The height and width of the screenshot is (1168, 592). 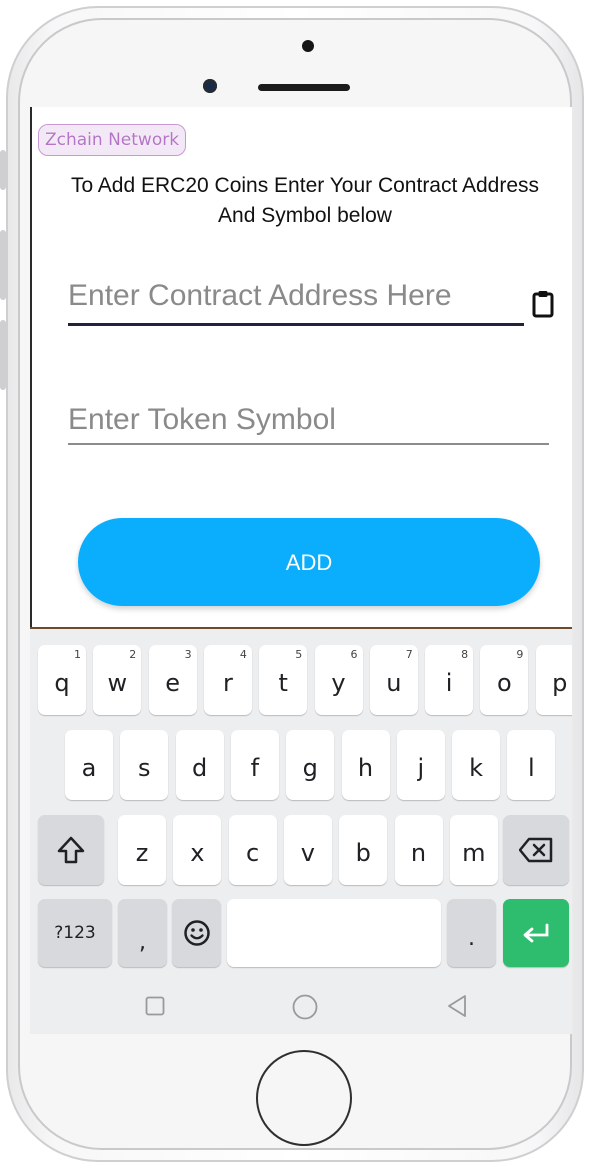 I want to click on key-t-number-hint: 5, so click(x=299, y=654).